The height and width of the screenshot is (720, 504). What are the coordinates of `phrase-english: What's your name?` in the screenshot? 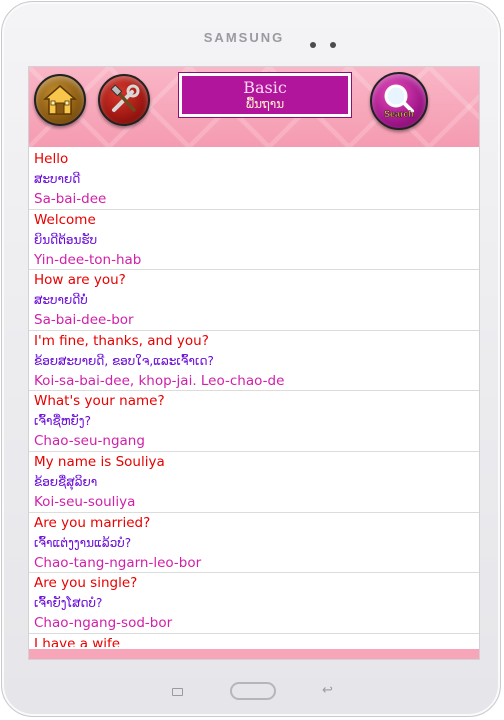 It's located at (99, 401).